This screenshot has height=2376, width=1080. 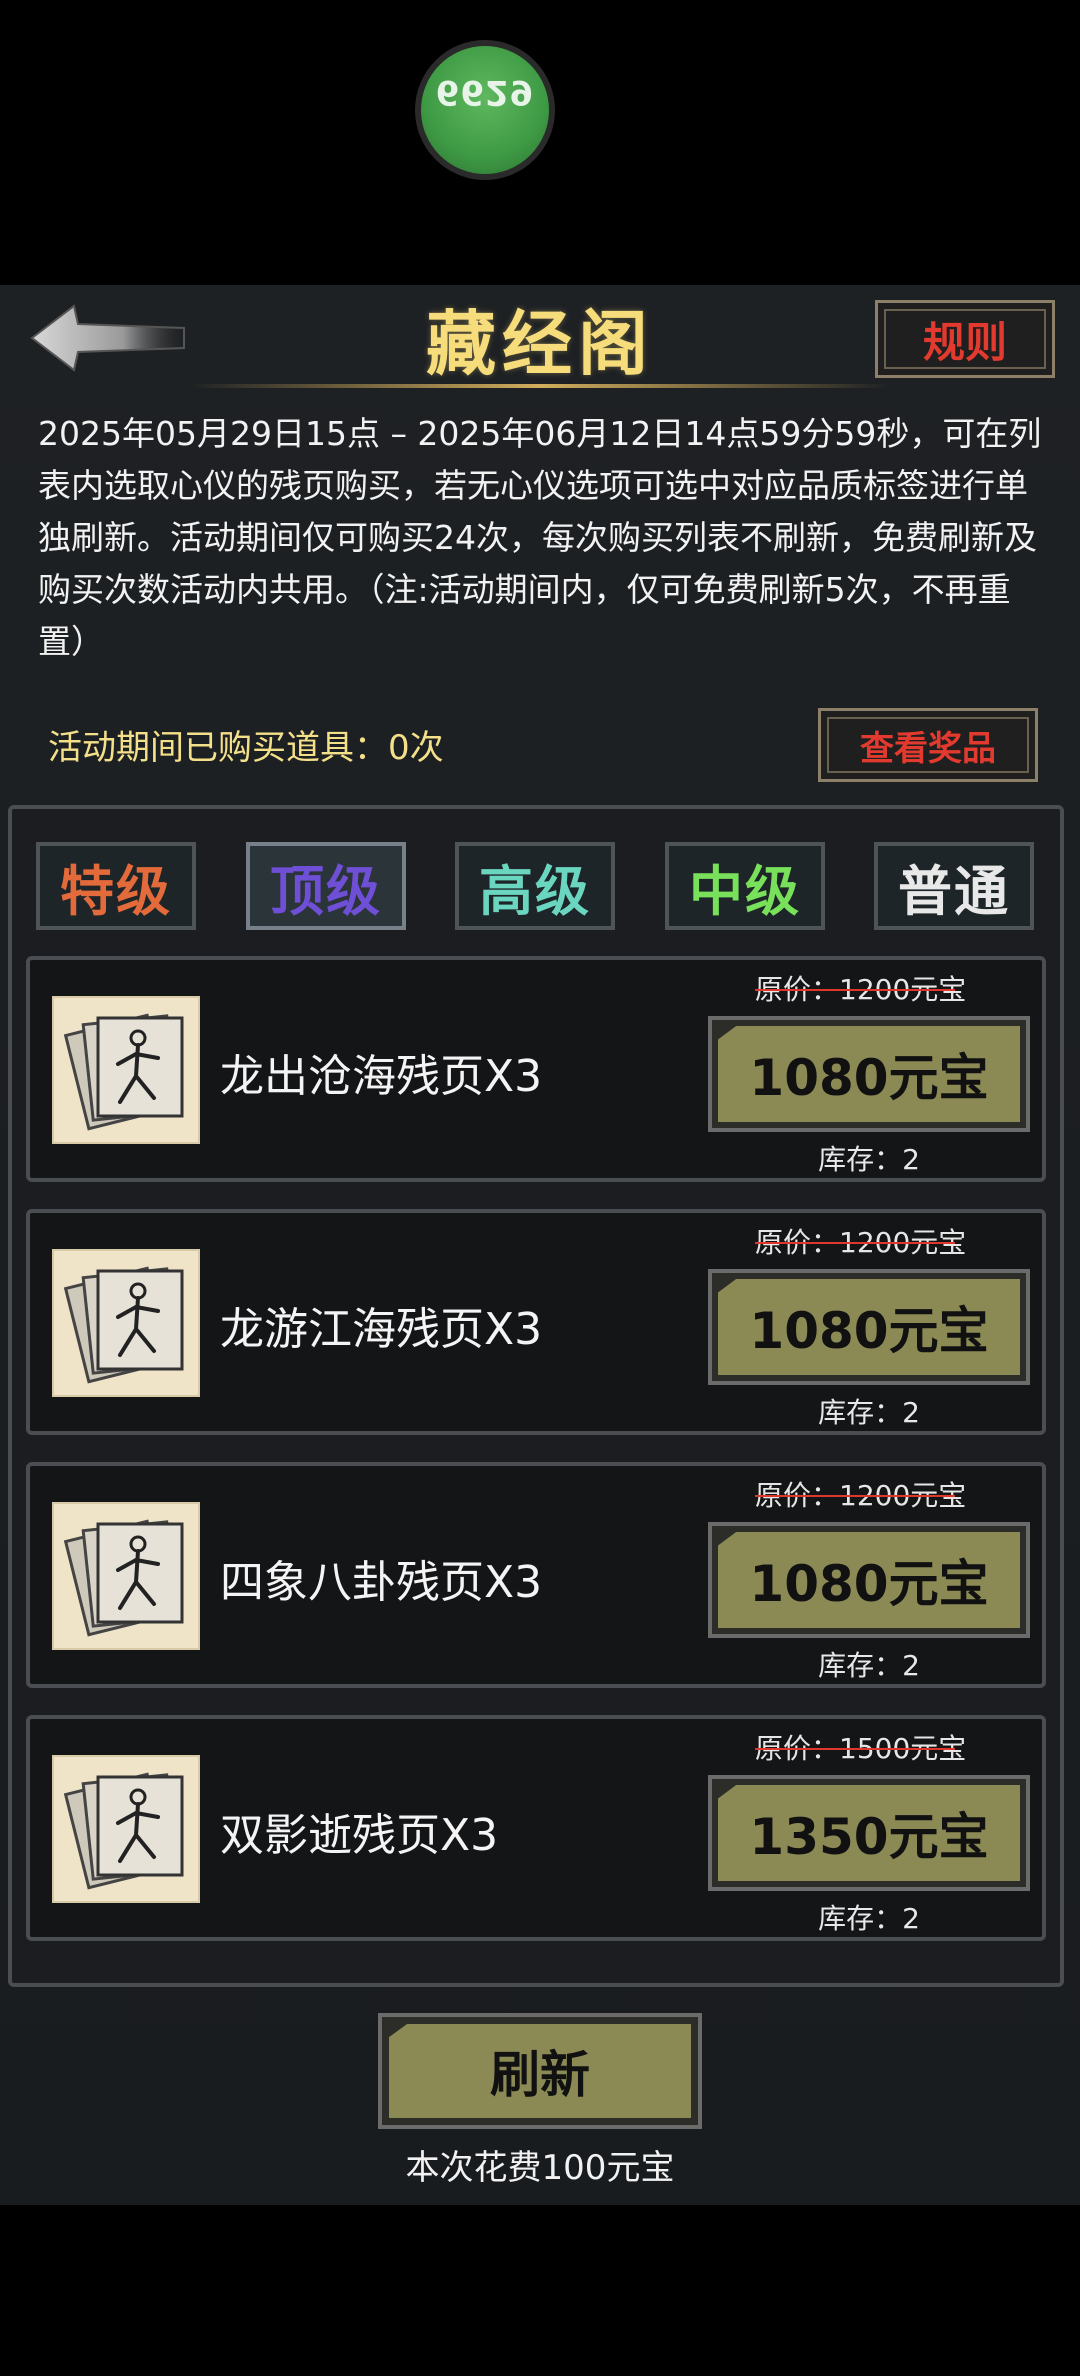 I want to click on refresh-label: 刷新, so click(x=540, y=2071).